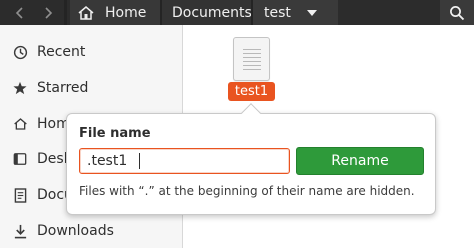  I want to click on breadcrumb-home-label: Home, so click(126, 12).